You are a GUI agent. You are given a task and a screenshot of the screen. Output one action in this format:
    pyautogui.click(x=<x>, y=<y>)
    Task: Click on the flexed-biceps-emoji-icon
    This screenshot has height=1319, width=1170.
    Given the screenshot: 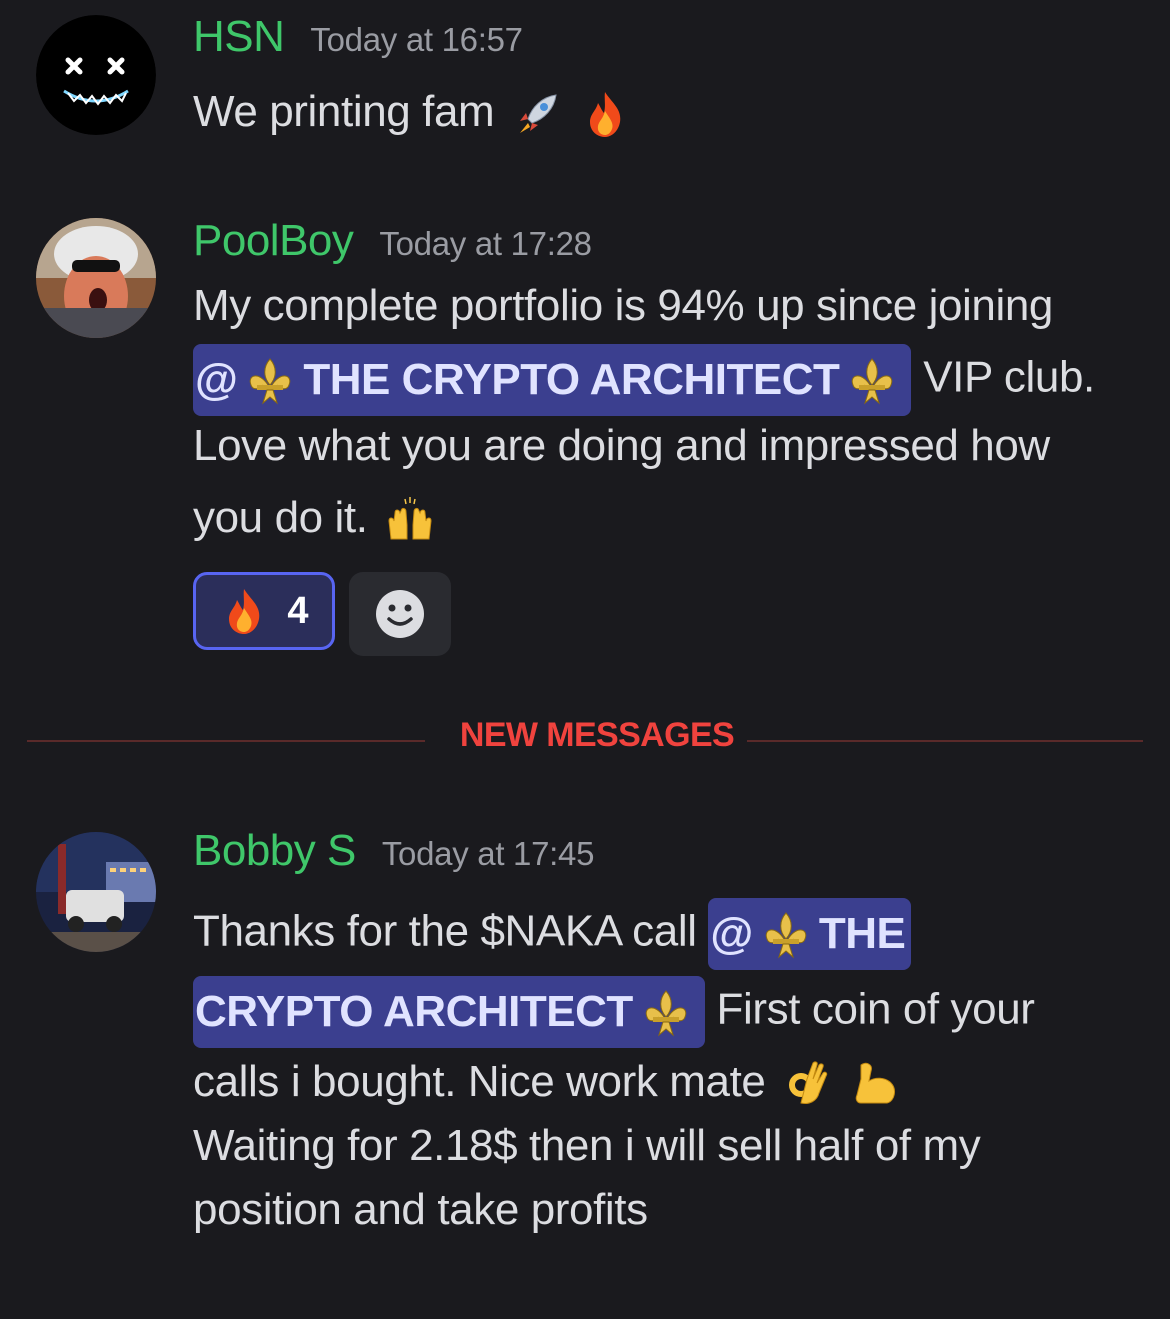 What is the action you would take?
    pyautogui.click(x=876, y=1084)
    